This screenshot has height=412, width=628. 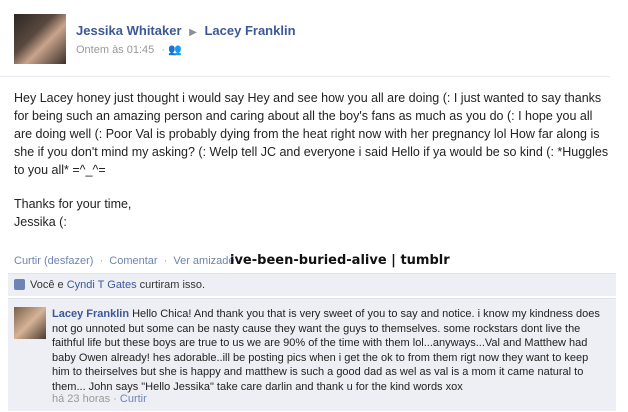 I want to click on author-avatar, so click(x=40, y=39).